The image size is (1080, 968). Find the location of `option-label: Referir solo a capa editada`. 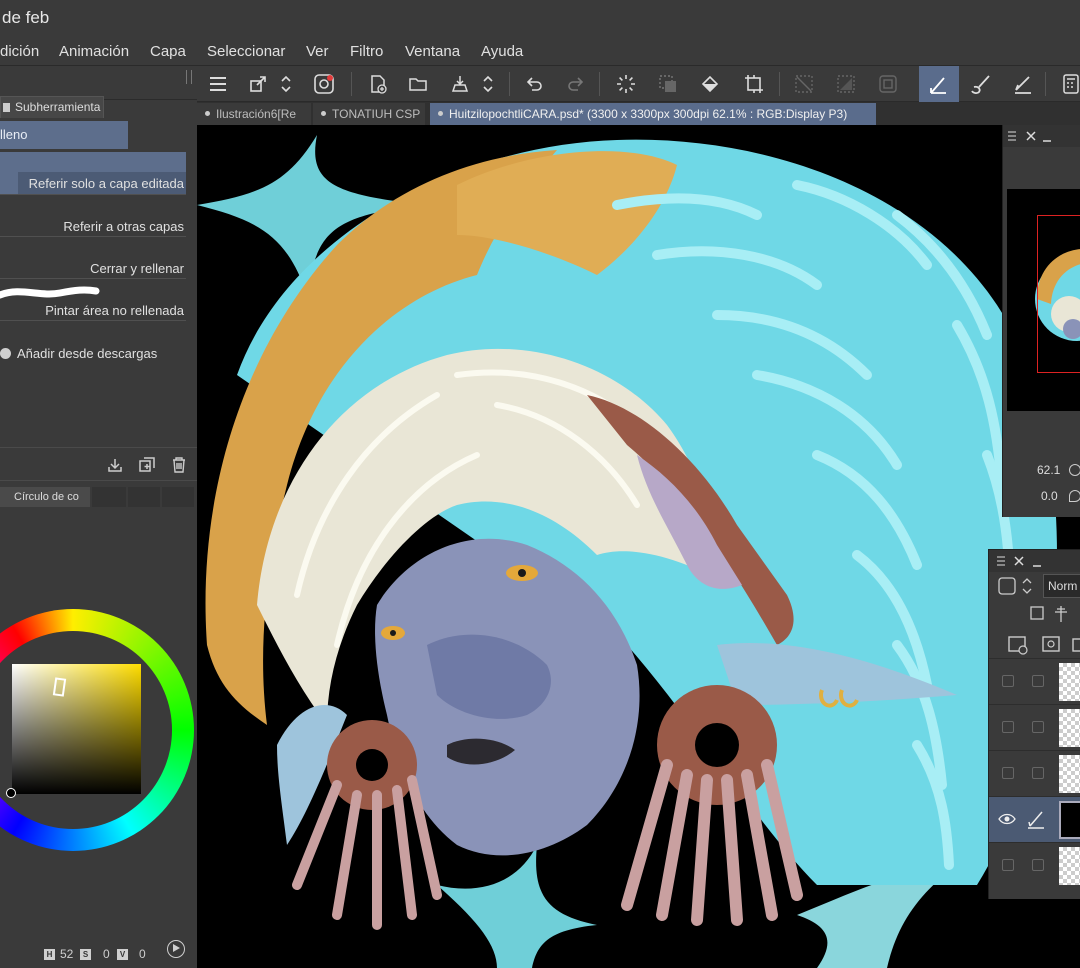

option-label: Referir solo a capa editada is located at coordinates (106, 183).